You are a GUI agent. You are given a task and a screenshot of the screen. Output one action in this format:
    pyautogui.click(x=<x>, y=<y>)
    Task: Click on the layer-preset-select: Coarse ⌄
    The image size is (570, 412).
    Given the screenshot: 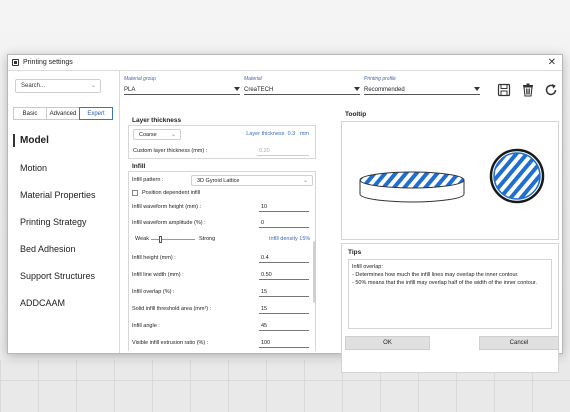 What is the action you would take?
    pyautogui.click(x=157, y=134)
    